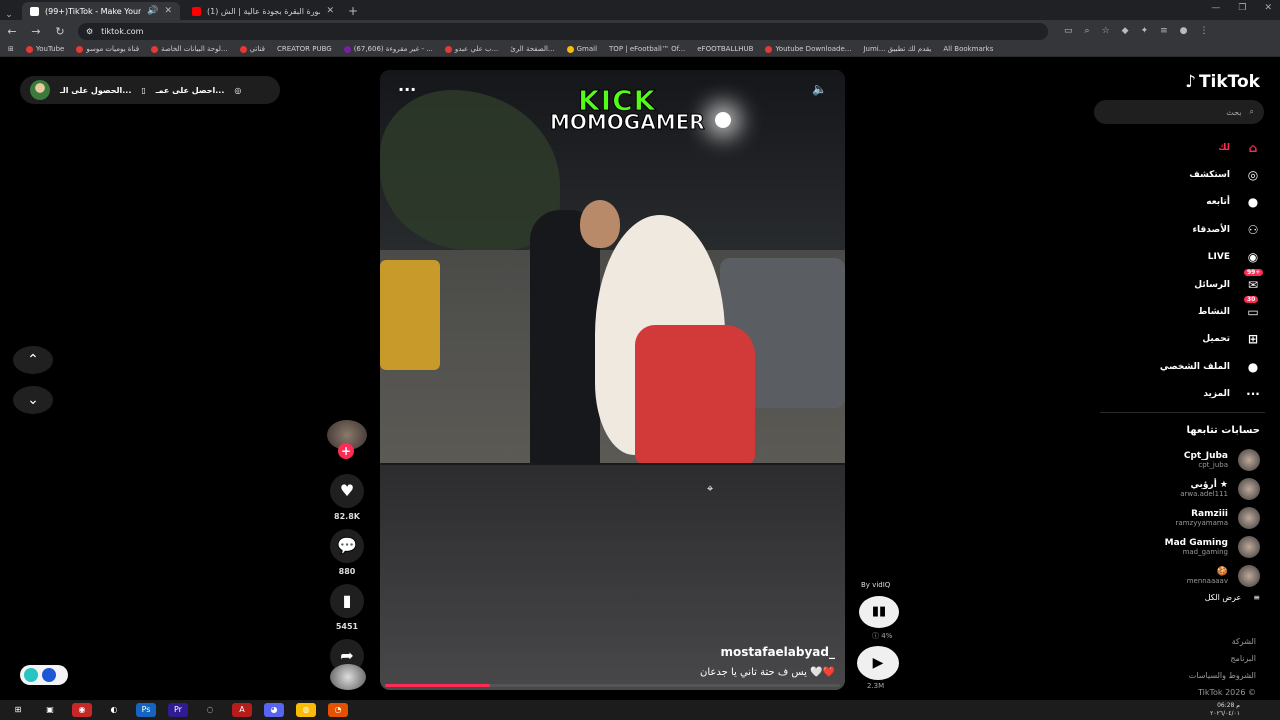 The image size is (1280, 720). I want to click on taskbar-app-icon: ◉, so click(82, 710).